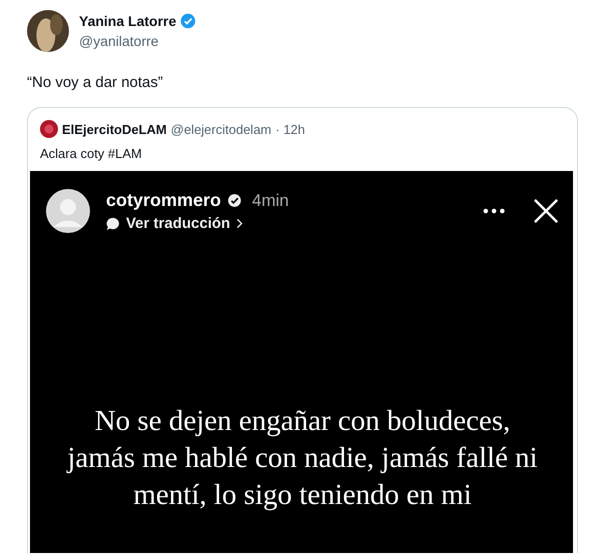 The width and height of the screenshot is (607, 560). What do you see at coordinates (494, 211) in the screenshot?
I see `more-icon` at bounding box center [494, 211].